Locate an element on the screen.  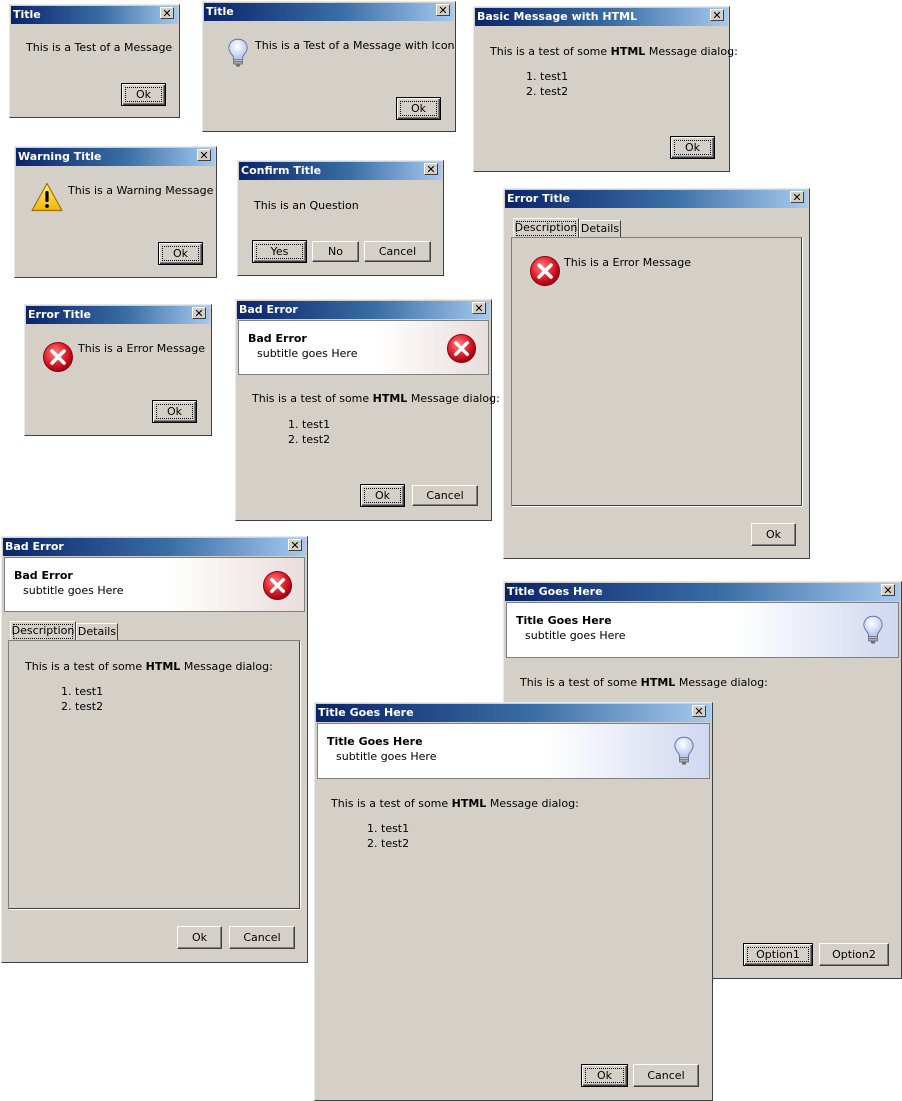
warning-icon is located at coordinates (47, 197).